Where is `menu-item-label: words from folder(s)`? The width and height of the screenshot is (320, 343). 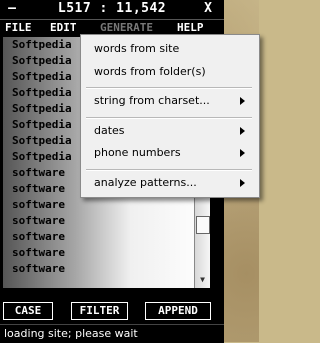 menu-item-label: words from folder(s) is located at coordinates (150, 71).